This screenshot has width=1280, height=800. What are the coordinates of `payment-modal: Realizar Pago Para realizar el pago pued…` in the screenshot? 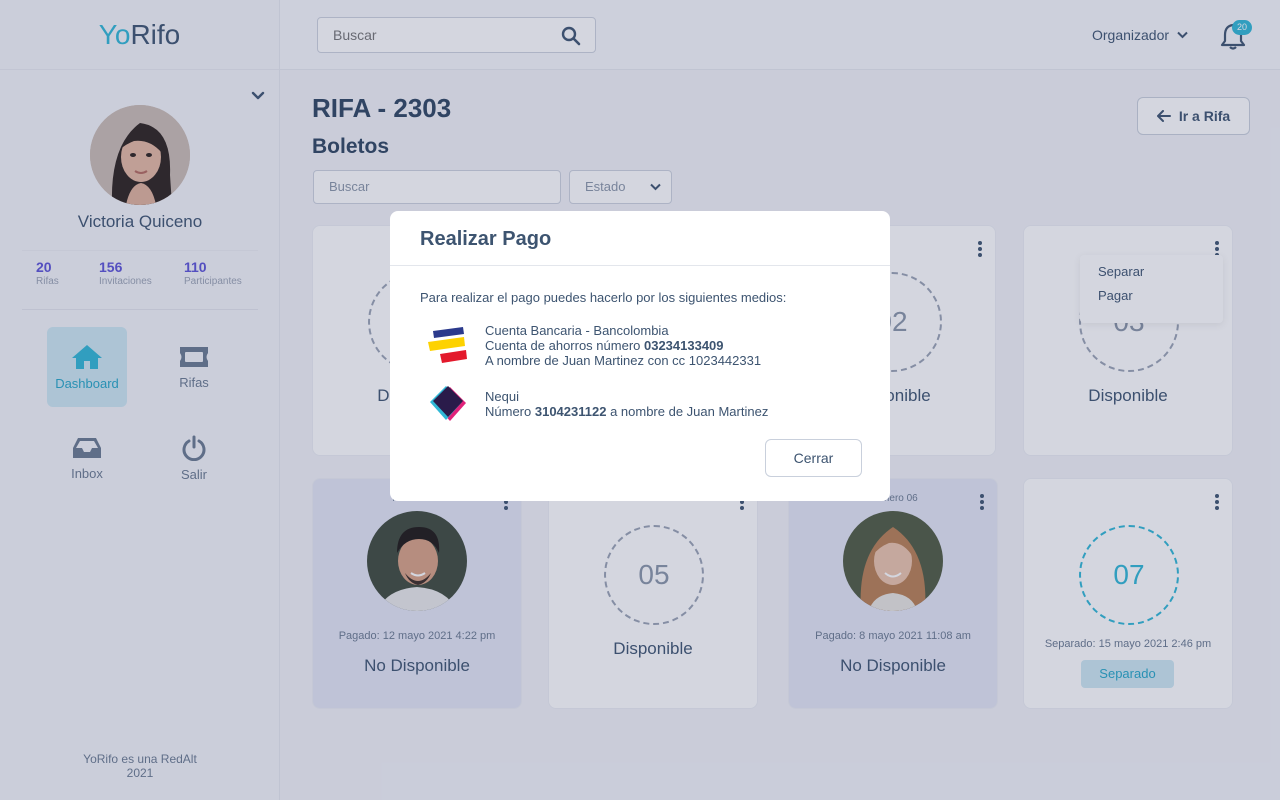 It's located at (640, 356).